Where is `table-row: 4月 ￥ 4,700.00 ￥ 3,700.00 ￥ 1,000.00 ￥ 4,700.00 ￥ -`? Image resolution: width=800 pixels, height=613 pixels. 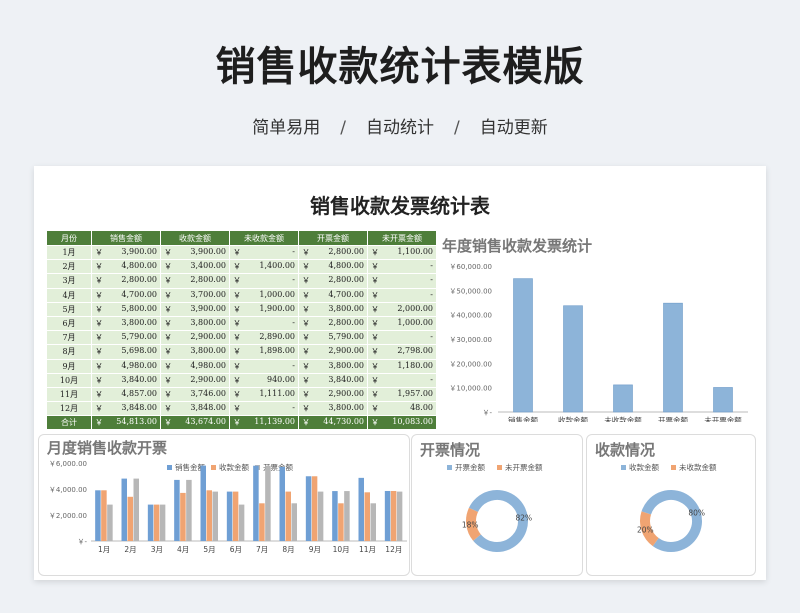
table-row: 4月 ￥ 4,700.00 ￥ 3,700.00 ￥ 1,000.00 ￥ 4,700.00 ￥ - is located at coordinates (241, 295).